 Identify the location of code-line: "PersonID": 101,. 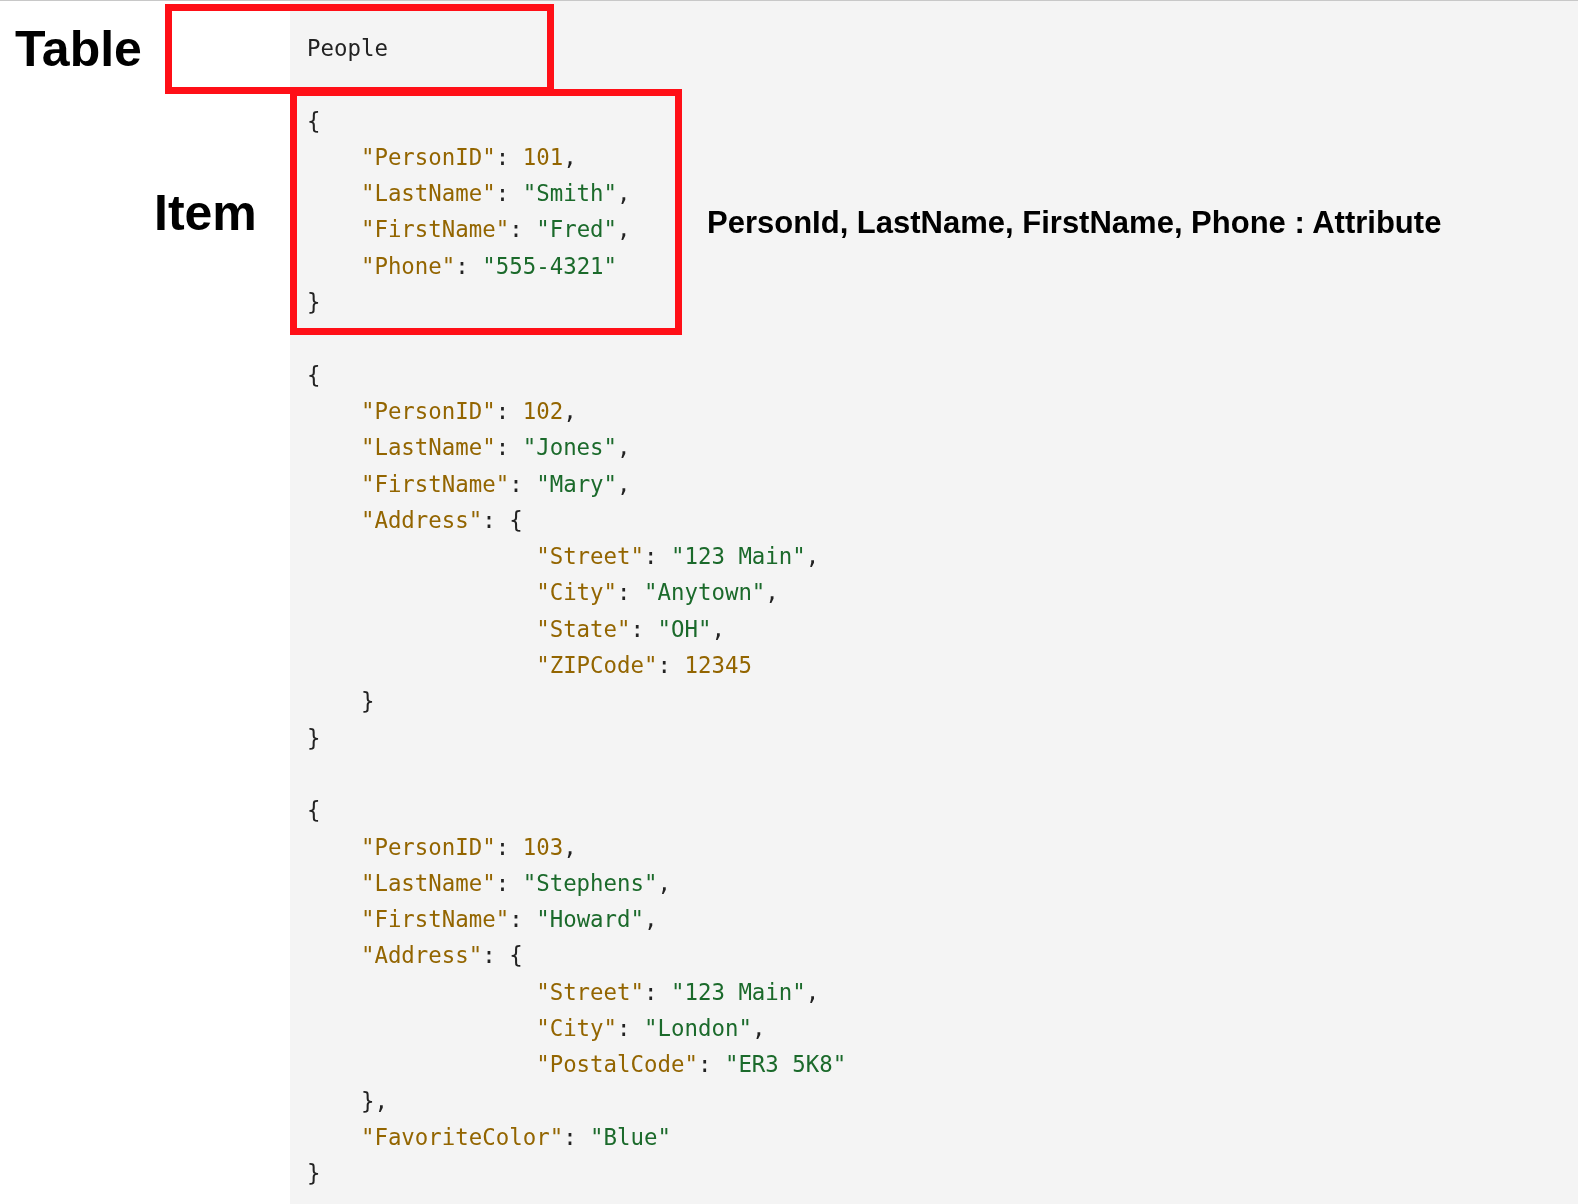
(468, 157).